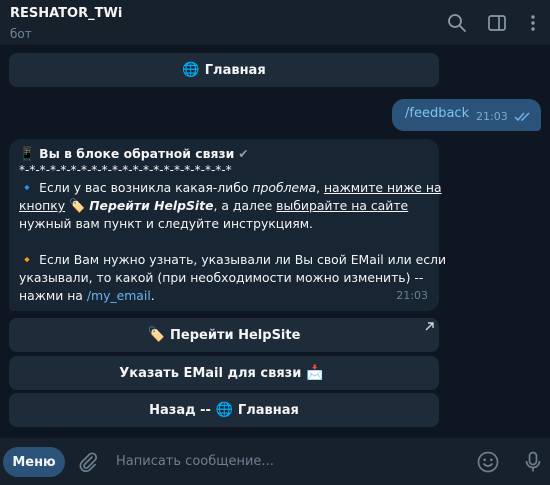 The width and height of the screenshot is (550, 485). Describe the element at coordinates (34, 462) in the screenshot. I see `bot-menu-button: Меню` at that location.